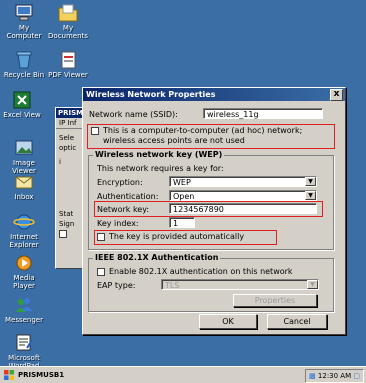 The image size is (366, 383). I want to click on messenger-icon, so click(24, 305).